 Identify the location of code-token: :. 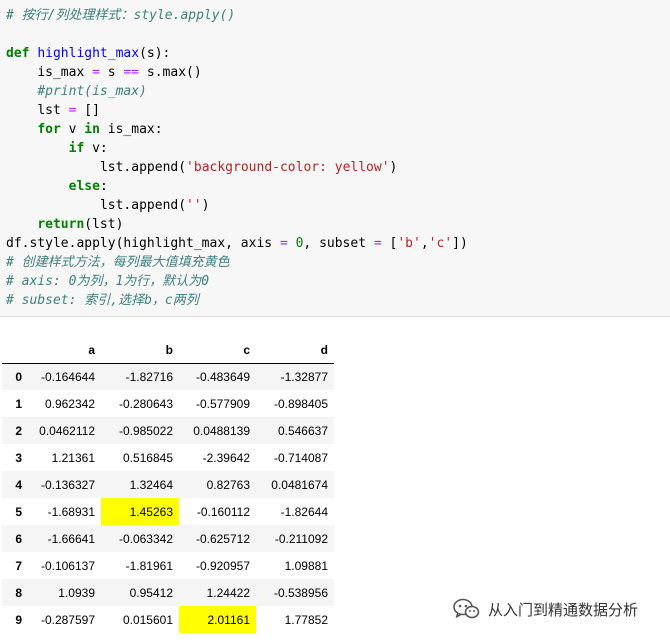
(103, 186).